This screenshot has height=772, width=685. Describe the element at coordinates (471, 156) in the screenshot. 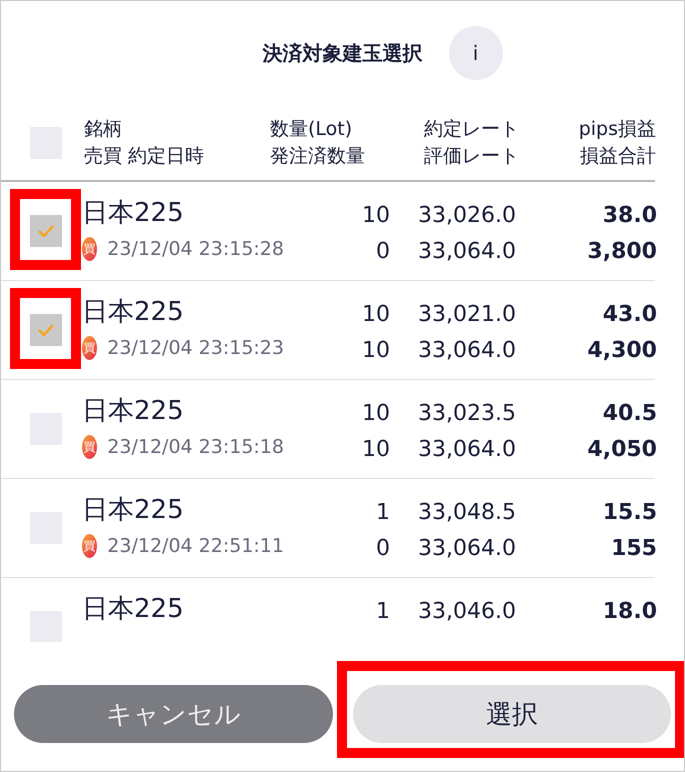

I see `column-header: 評価レート` at that location.